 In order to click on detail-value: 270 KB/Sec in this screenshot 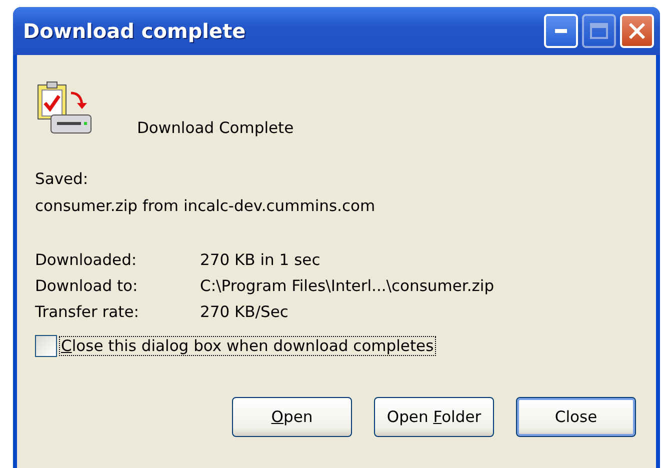, I will do `click(245, 312)`.